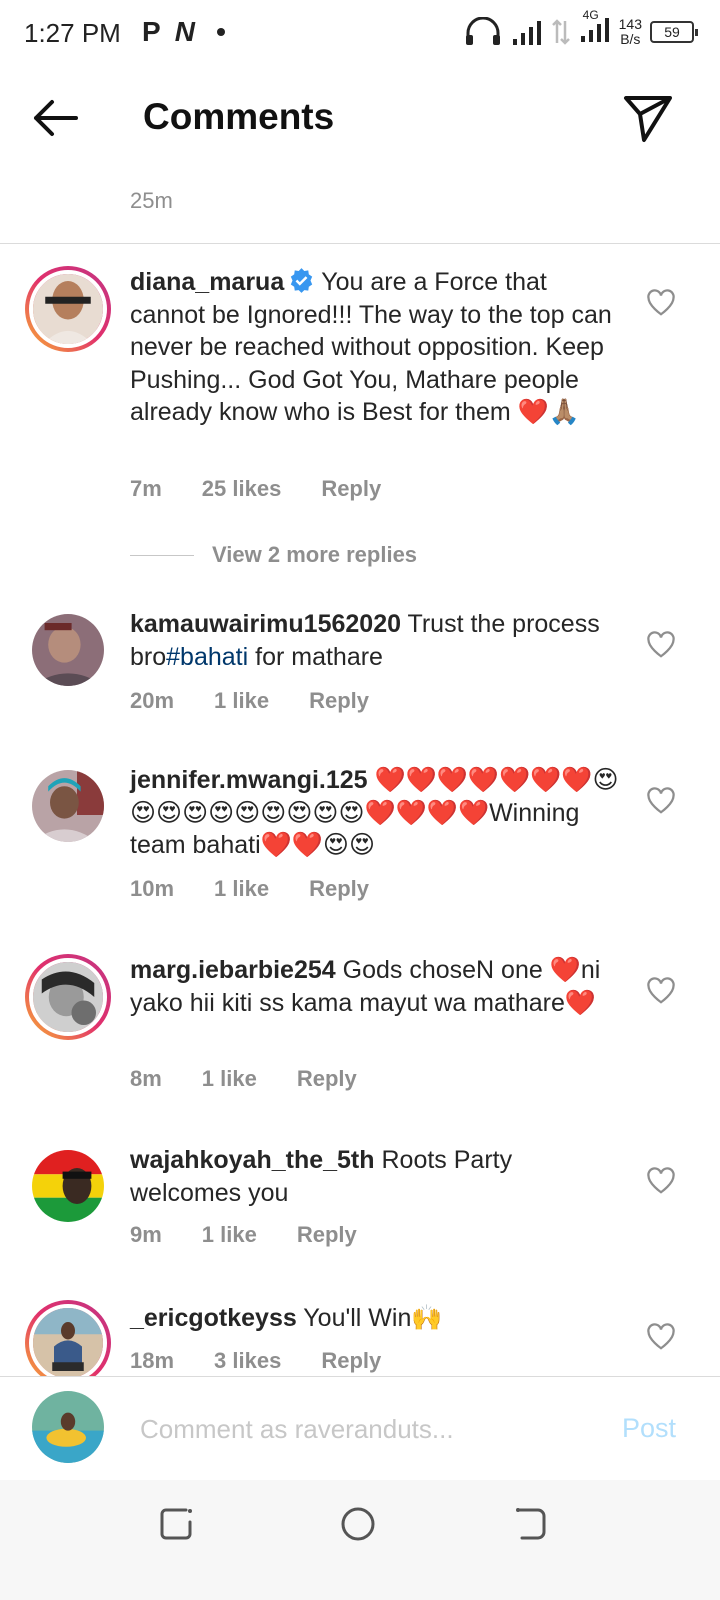 The width and height of the screenshot is (720, 1600). What do you see at coordinates (72, 33) in the screenshot?
I see `status-time: 1:27 PM` at bounding box center [72, 33].